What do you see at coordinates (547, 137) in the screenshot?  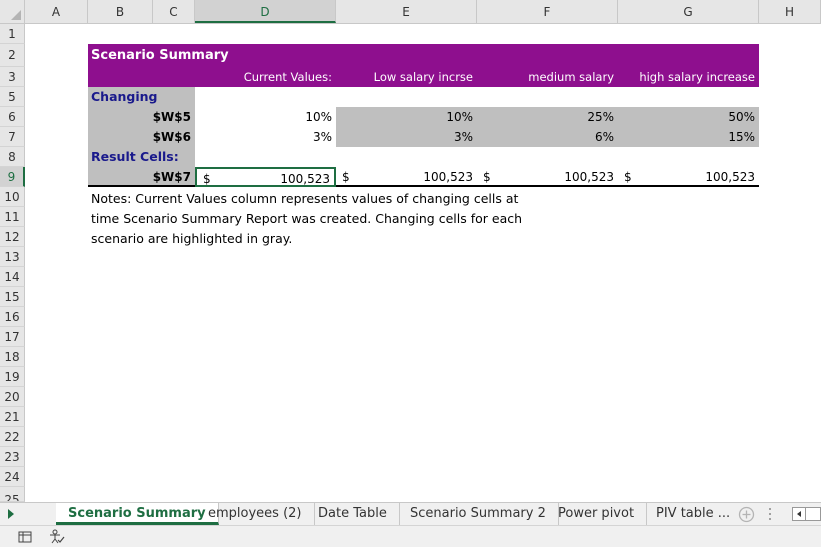 I see `medium-value-w6: 6%` at bounding box center [547, 137].